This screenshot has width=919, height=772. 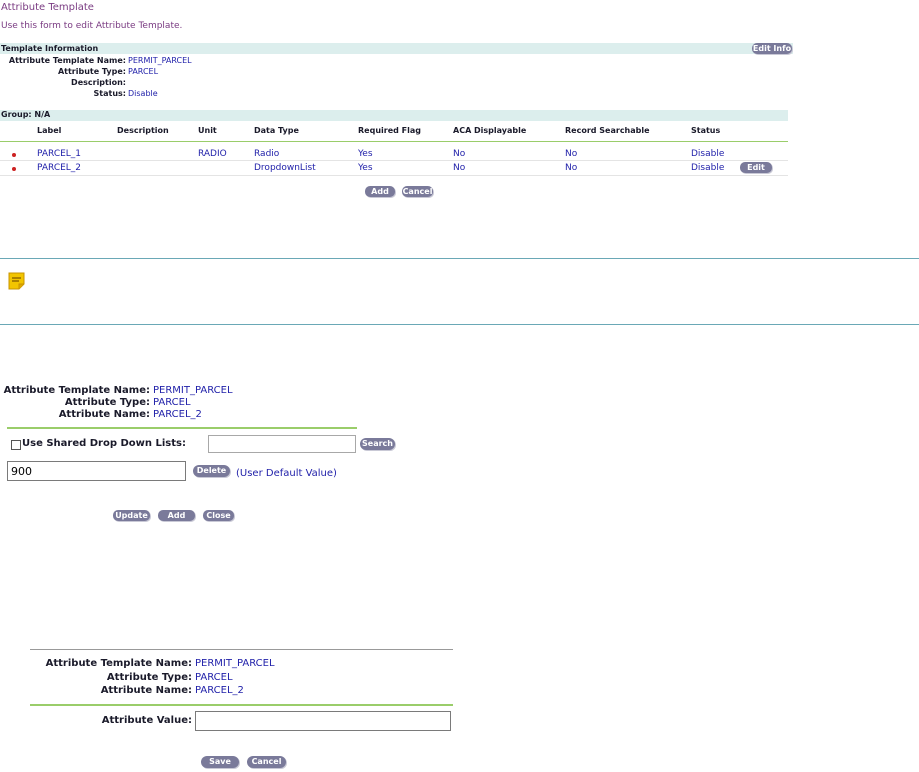 I want to click on row-label-link: PARCEL_1, so click(x=59, y=154).